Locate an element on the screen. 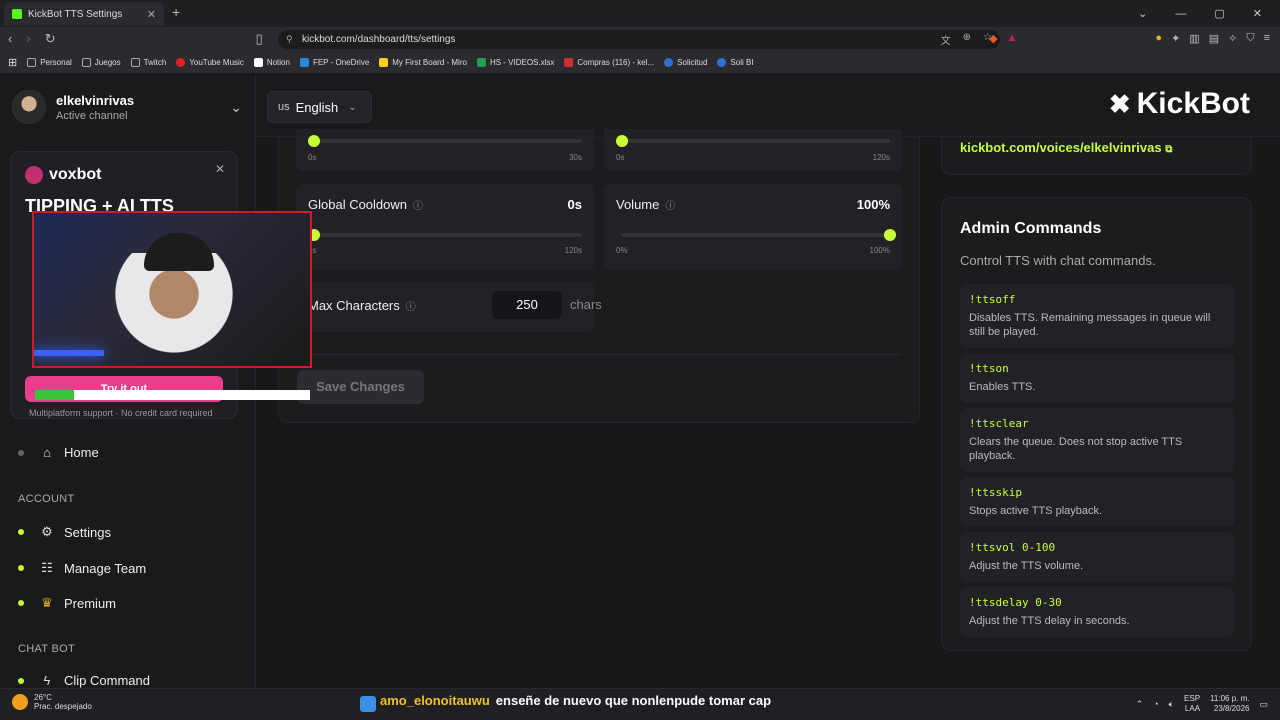 The height and width of the screenshot is (720, 1280). weather-widget: 26°C Prac. despejado is located at coordinates (52, 702).